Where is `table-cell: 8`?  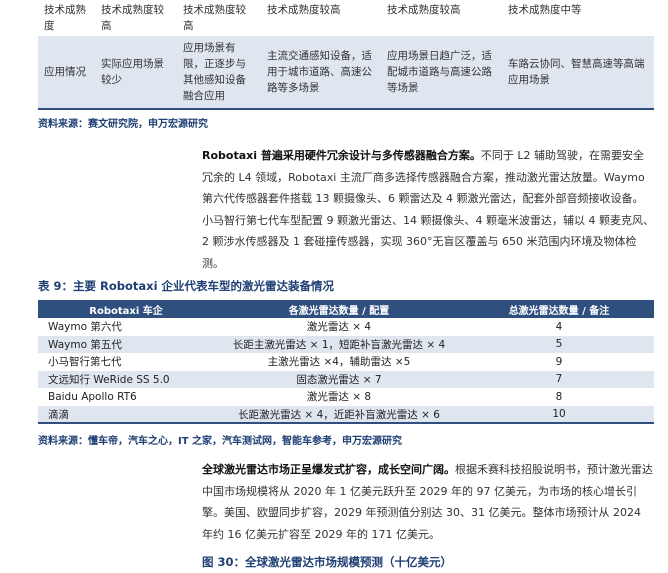
table-cell: 8 is located at coordinates (559, 396).